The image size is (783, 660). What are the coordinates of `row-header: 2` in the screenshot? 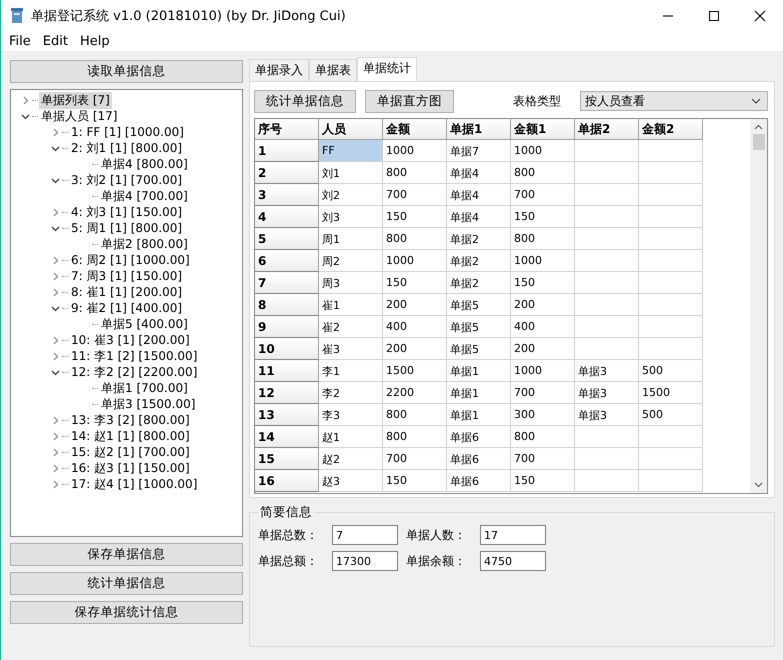 It's located at (287, 173).